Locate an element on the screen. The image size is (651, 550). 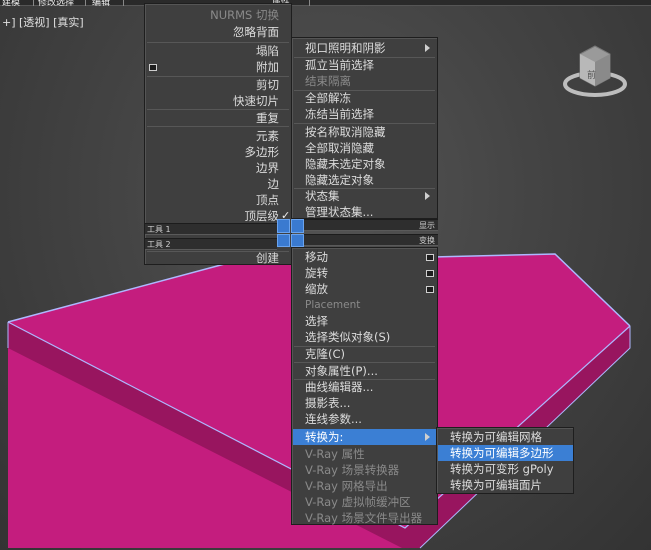
menu-item-vray-mesh-export: V-Ray 网格导出 is located at coordinates (346, 486).